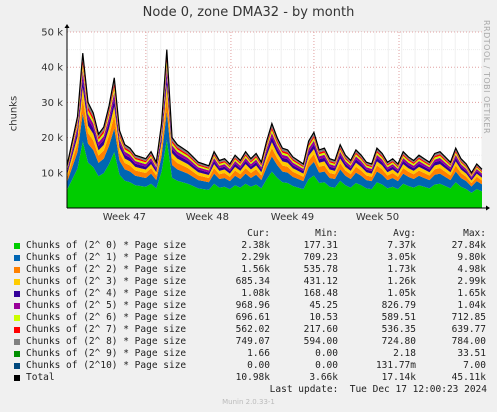 Image resolution: width=497 pixels, height=412 pixels. What do you see at coordinates (377, 217) in the screenshot?
I see `x-tick-label: Week 50` at bounding box center [377, 217].